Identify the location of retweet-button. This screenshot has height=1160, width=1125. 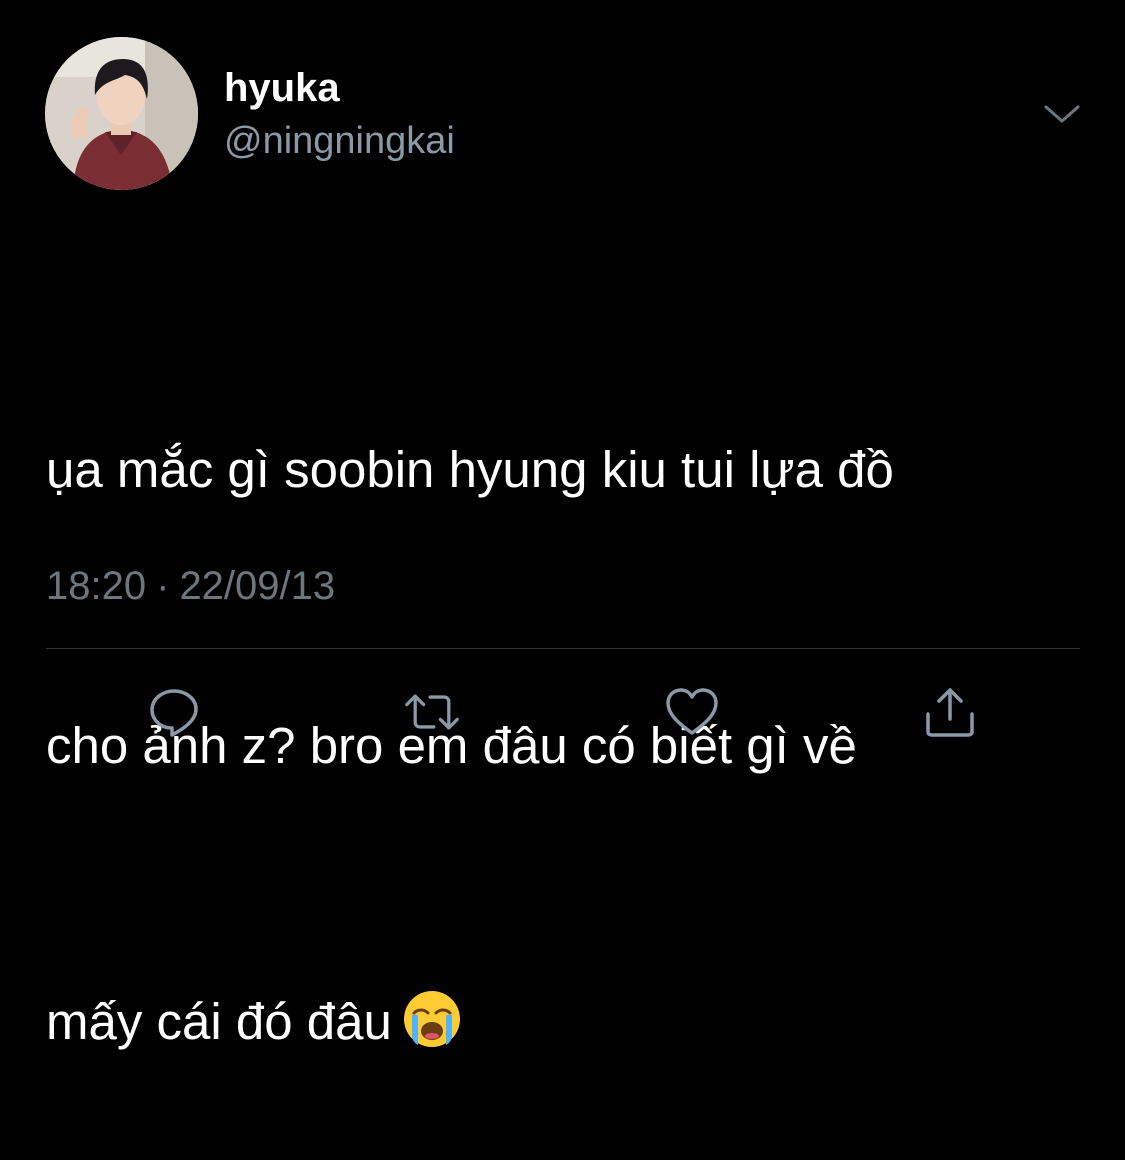
(432, 712).